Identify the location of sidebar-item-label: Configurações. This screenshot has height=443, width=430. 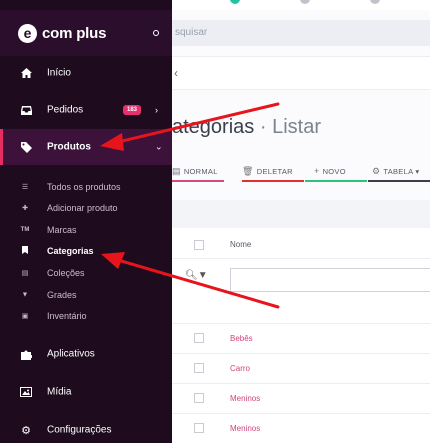
(79, 430).